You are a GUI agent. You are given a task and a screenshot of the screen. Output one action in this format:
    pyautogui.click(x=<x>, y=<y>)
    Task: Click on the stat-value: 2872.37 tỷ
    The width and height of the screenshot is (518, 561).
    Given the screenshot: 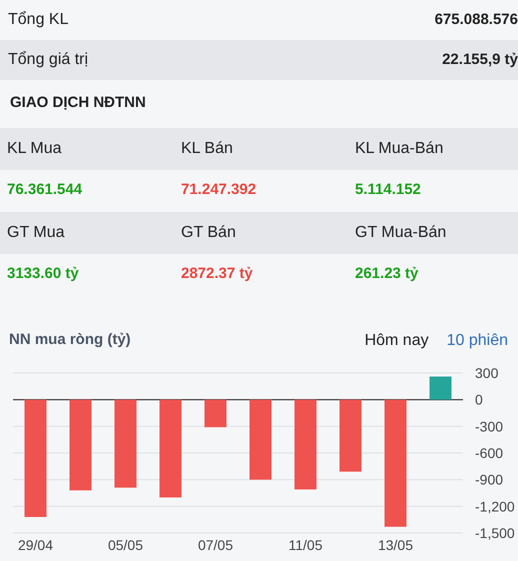 What is the action you would take?
    pyautogui.click(x=217, y=274)
    